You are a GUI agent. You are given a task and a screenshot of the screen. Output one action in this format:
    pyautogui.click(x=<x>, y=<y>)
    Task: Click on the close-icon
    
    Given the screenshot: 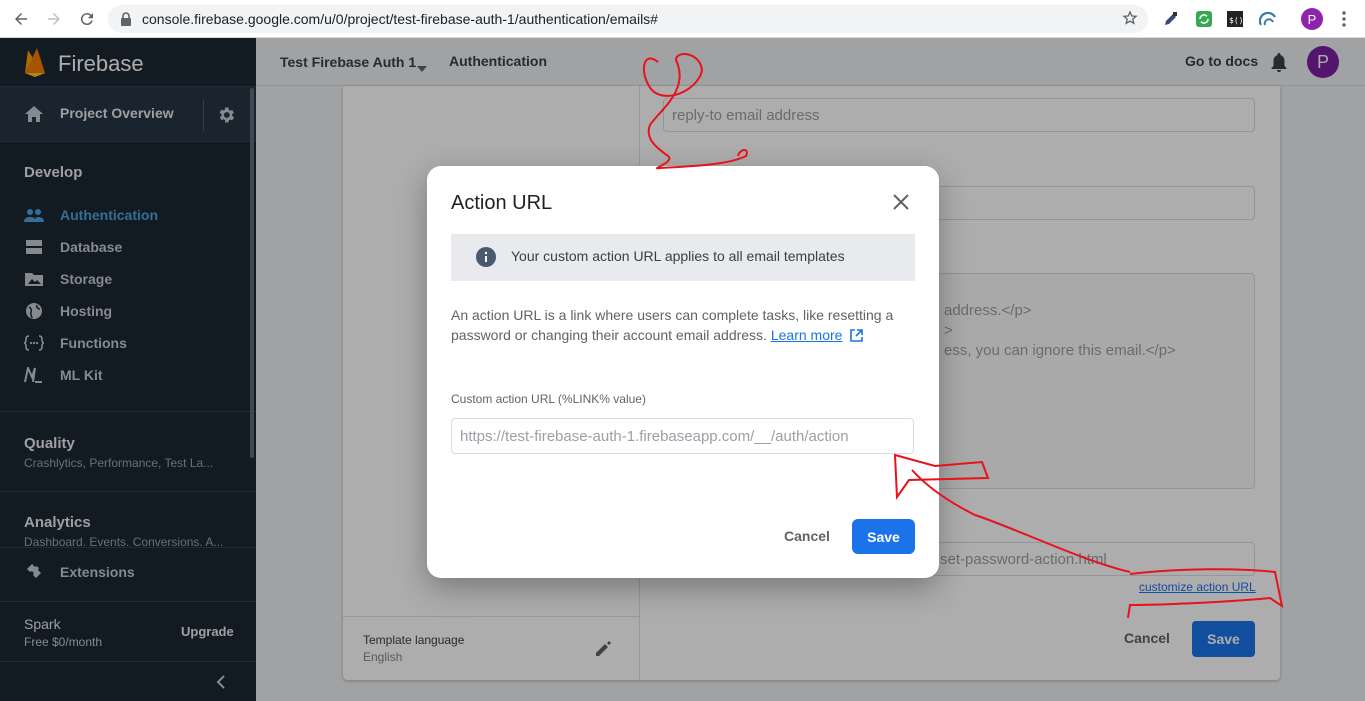 What is the action you would take?
    pyautogui.click(x=901, y=202)
    